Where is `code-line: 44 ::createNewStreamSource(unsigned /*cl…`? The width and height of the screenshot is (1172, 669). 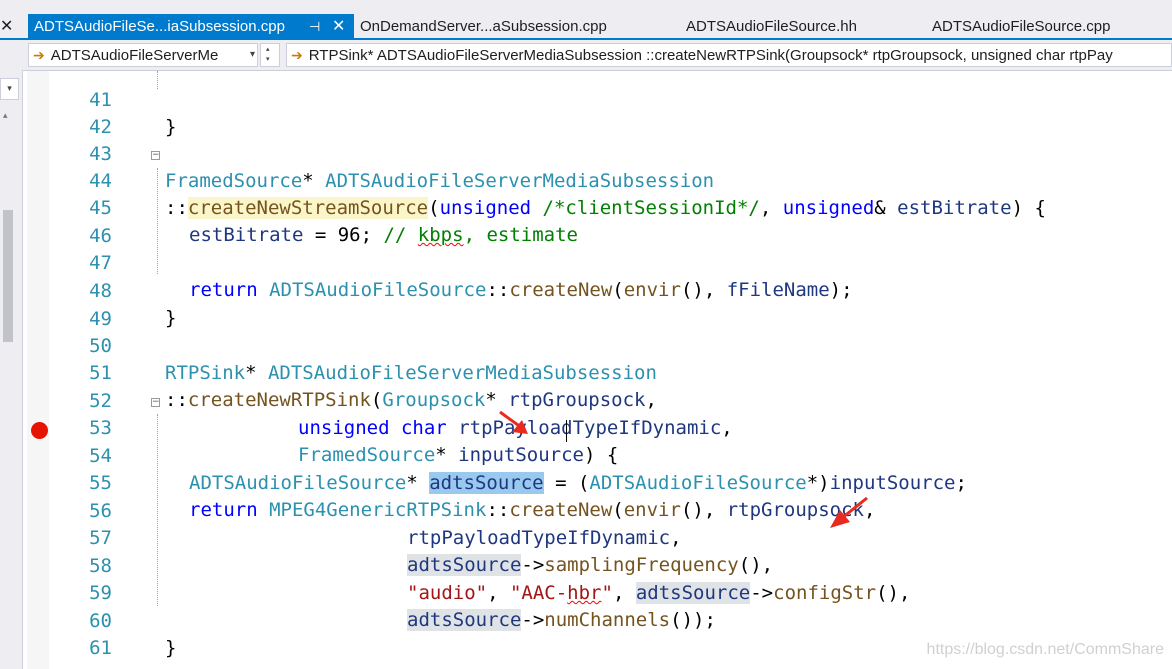 code-line: 44 ::createNewStreamSource(unsigned /*cl… is located at coordinates (586, 180).